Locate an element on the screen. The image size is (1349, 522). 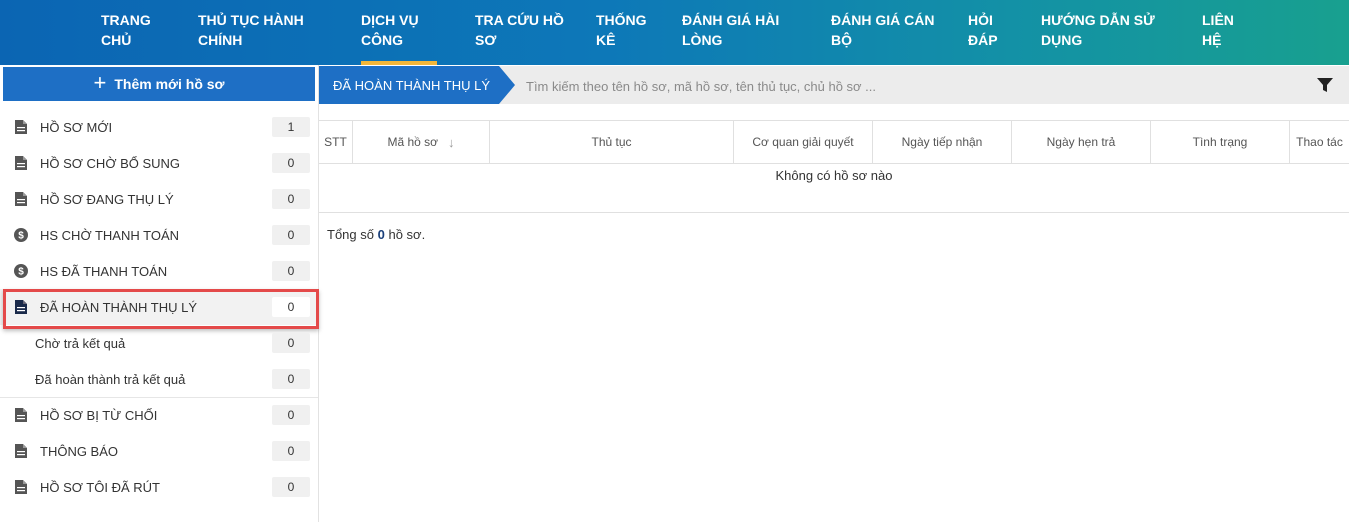
nav-label: DỊCH VỤ is located at coordinates (390, 20).